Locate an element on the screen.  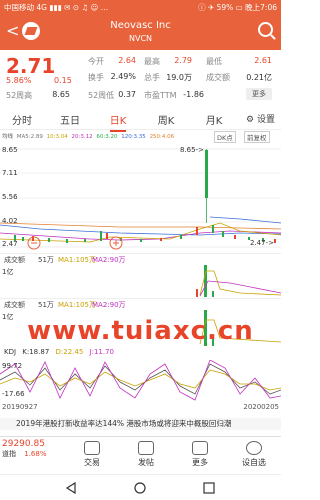
trade-button: 交易 is located at coordinates (92, 454).